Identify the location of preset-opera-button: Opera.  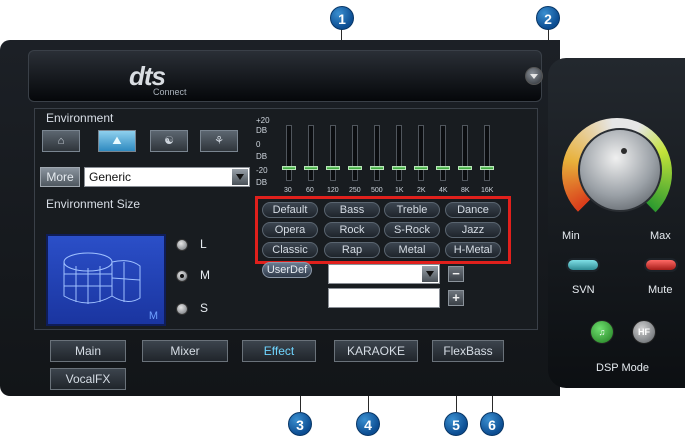
(290, 230).